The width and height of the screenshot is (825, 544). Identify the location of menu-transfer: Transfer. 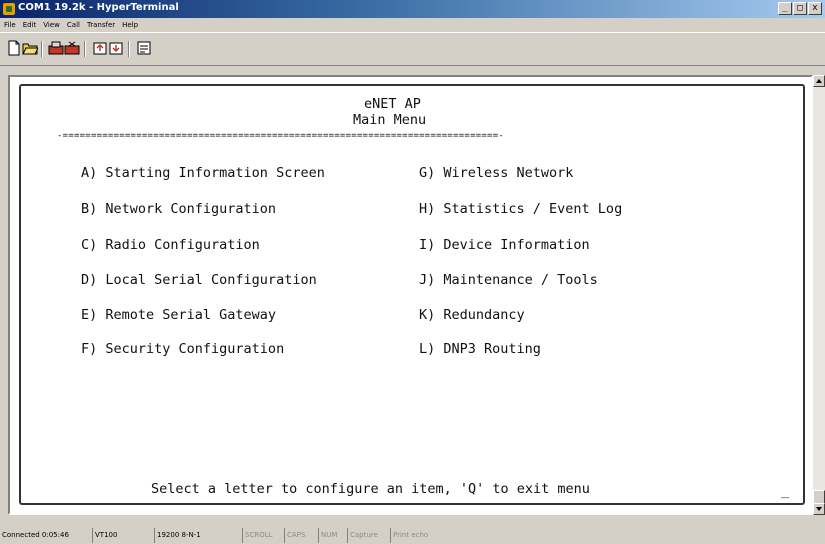
(101, 25).